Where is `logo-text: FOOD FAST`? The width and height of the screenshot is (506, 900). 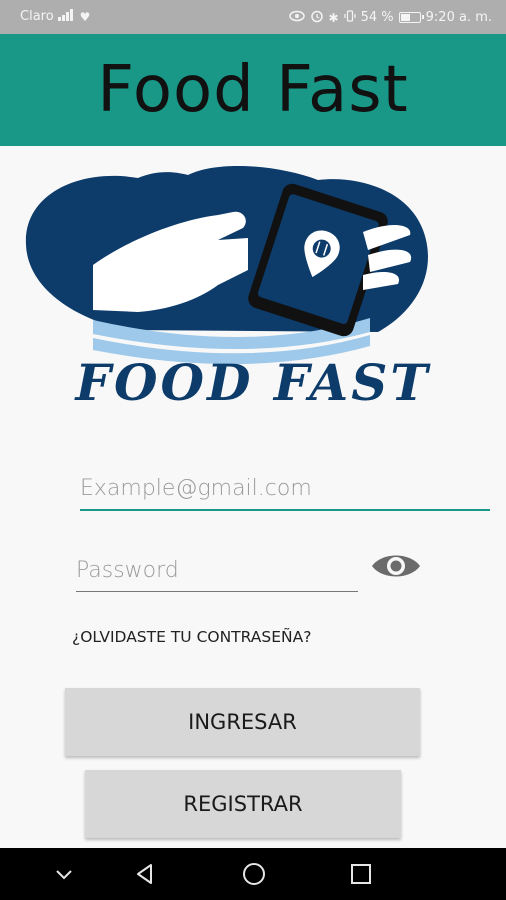
logo-text: FOOD FAST is located at coordinates (252, 382).